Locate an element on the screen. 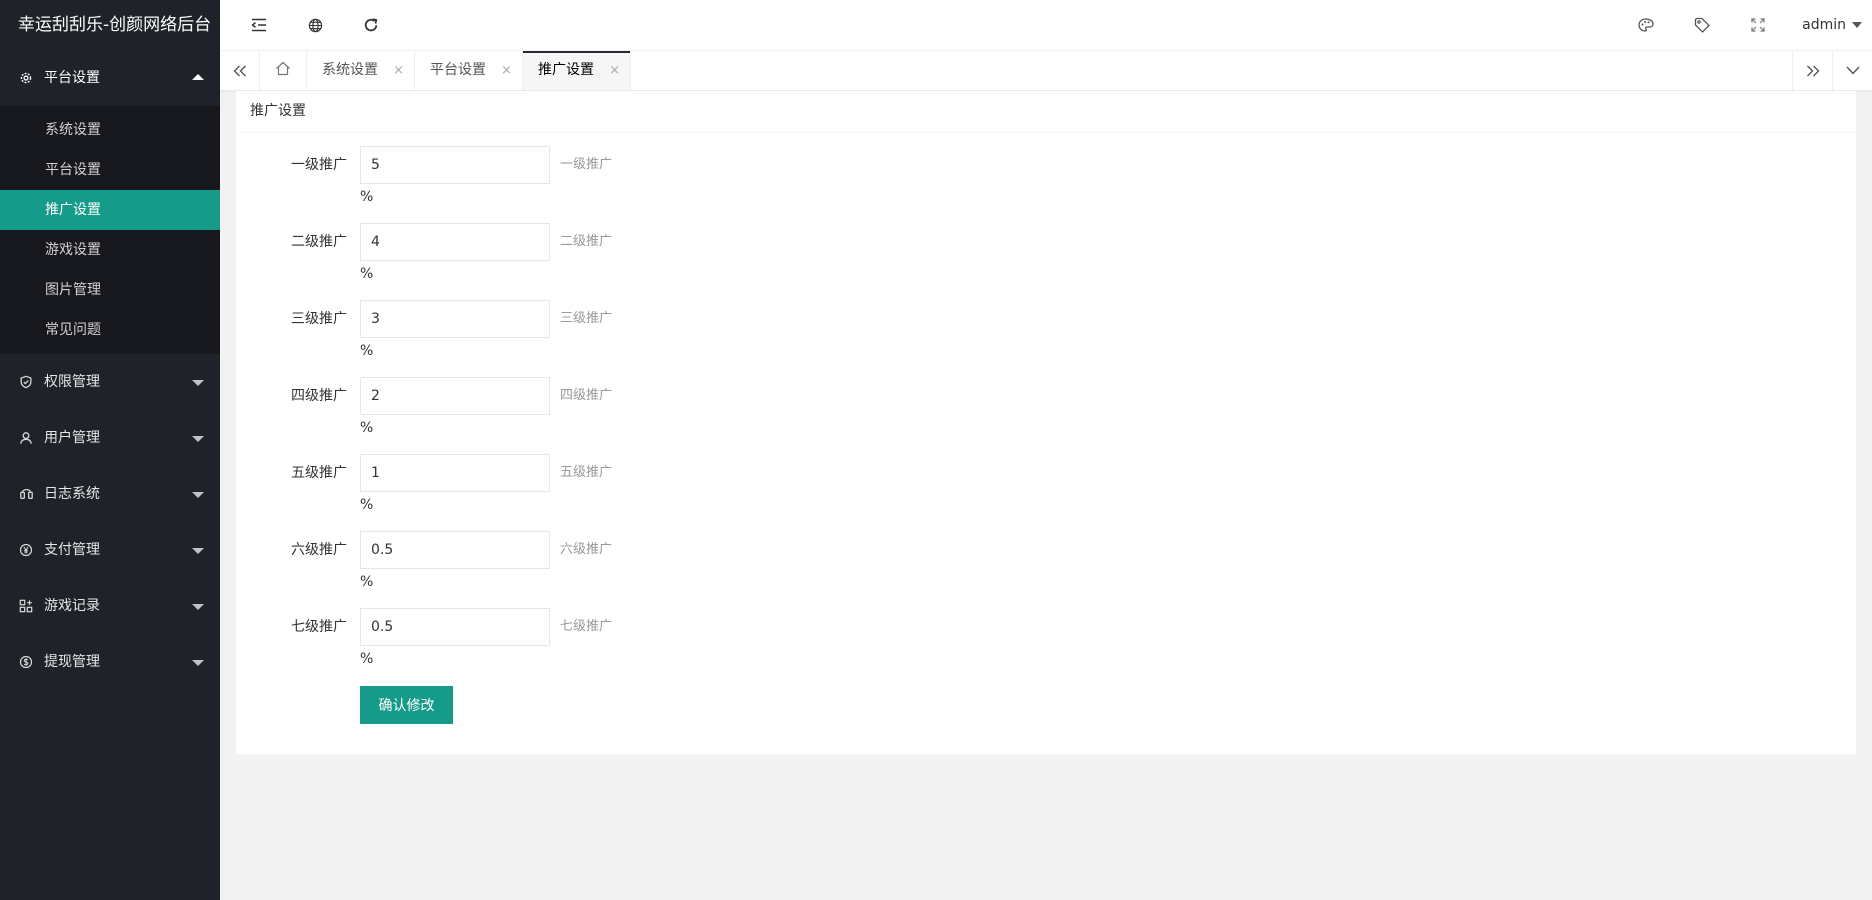 The width and height of the screenshot is (1872, 900). field-label: 七级推广 is located at coordinates (319, 627).